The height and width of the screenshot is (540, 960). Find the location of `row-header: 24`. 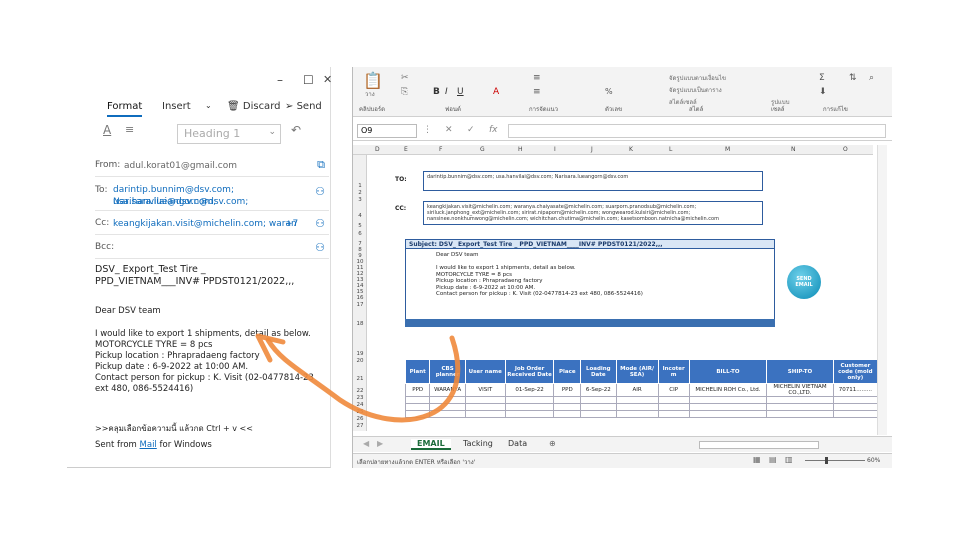

row-header: 24 is located at coordinates (360, 405).